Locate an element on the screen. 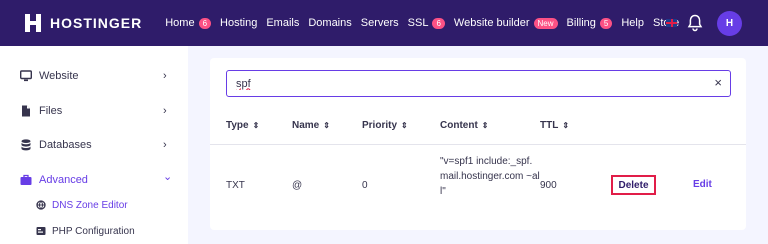  chevron-down-icon: ⌄ is located at coordinates (168, 177).